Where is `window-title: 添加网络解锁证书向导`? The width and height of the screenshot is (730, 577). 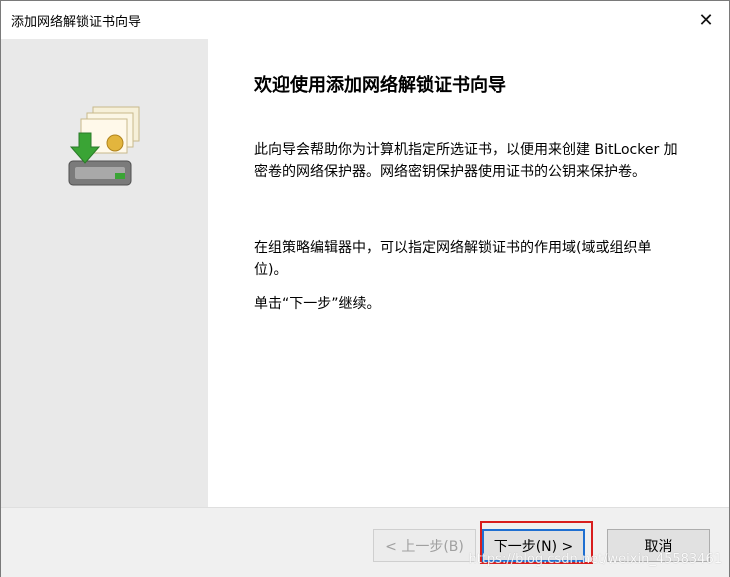
window-title: 添加网络解锁证书向导 is located at coordinates (76, 22).